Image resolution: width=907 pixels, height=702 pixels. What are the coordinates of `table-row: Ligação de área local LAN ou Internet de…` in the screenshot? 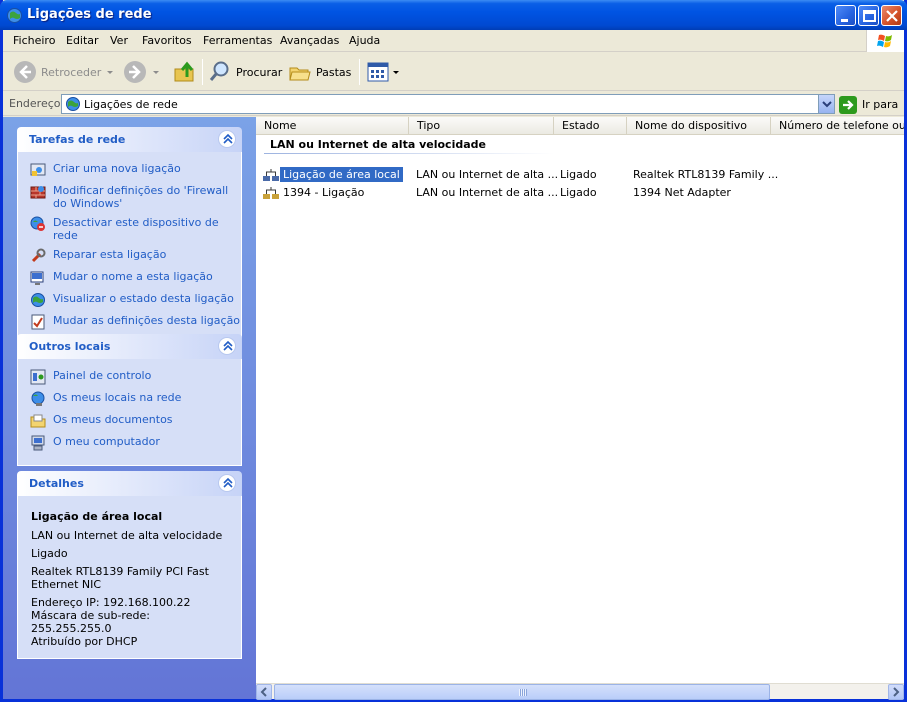 It's located at (580, 174).